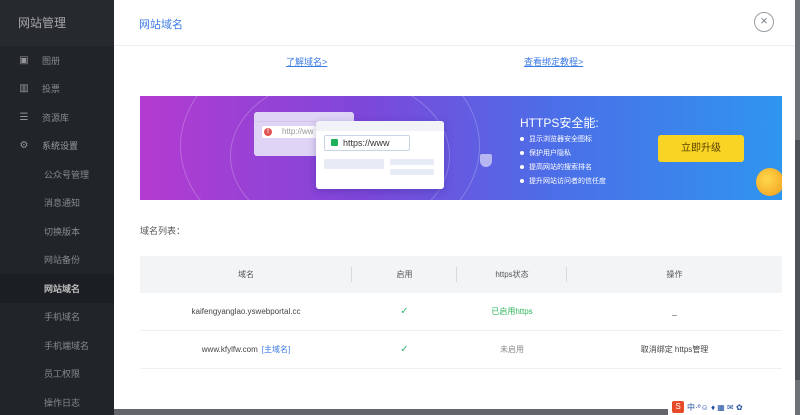 This screenshot has height=415, width=800. What do you see at coordinates (545, 153) in the screenshot?
I see `feature-item: 保护用户隐私` at bounding box center [545, 153].